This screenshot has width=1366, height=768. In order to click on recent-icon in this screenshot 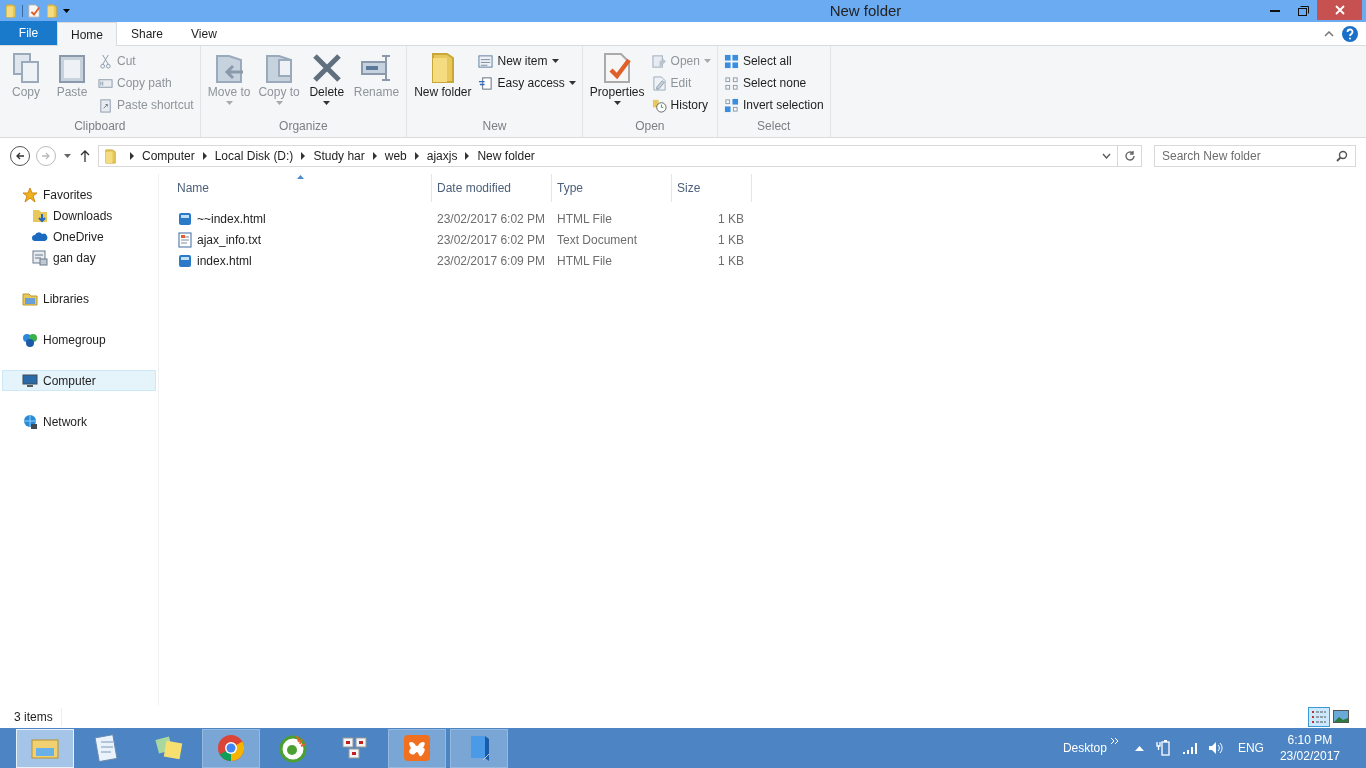, I will do `click(40, 257)`.